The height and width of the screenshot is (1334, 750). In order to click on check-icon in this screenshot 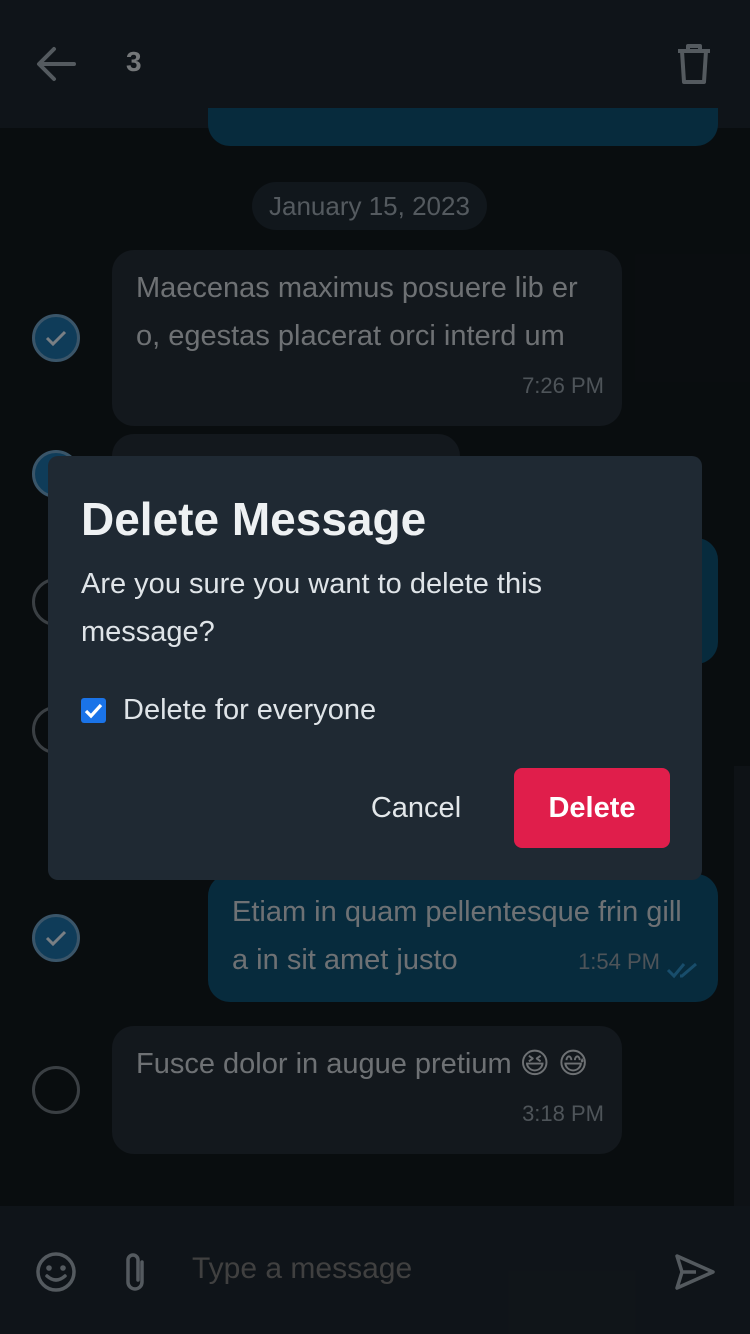, I will do `click(93, 711)`.